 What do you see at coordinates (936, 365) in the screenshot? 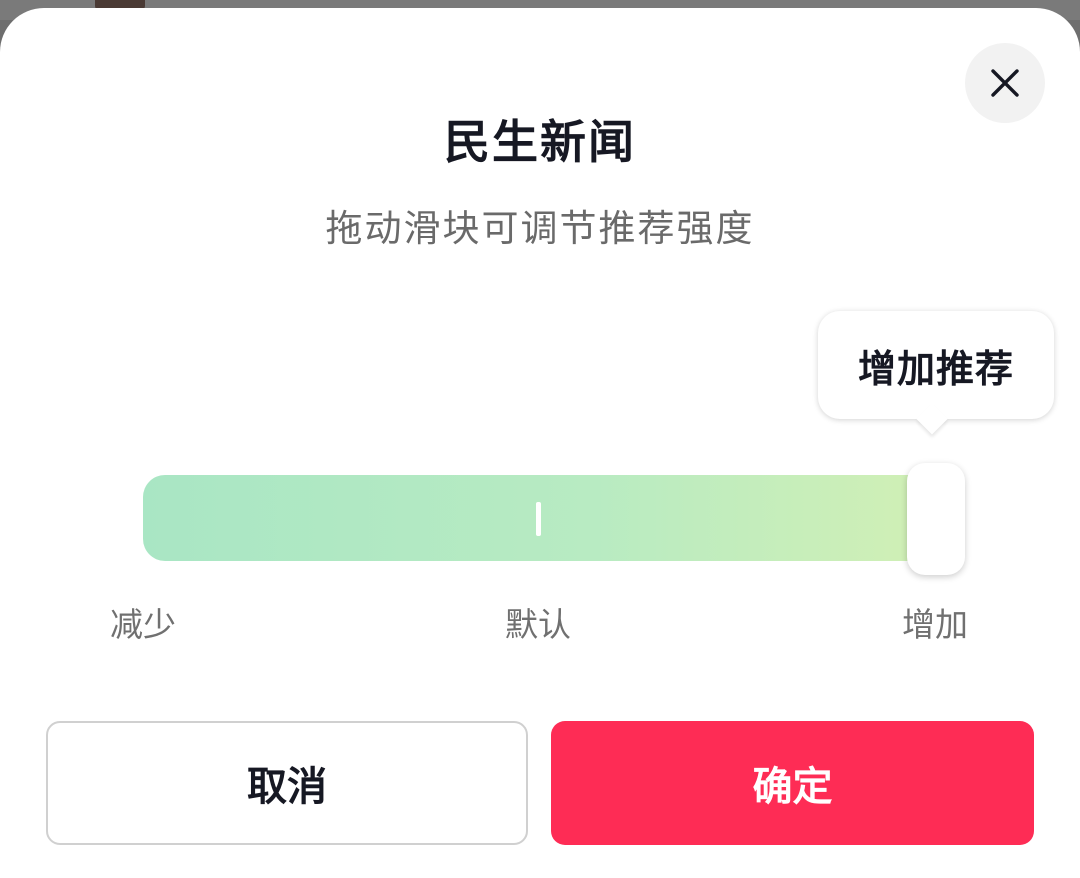
I see `slider-tooltip: 增加推荐` at bounding box center [936, 365].